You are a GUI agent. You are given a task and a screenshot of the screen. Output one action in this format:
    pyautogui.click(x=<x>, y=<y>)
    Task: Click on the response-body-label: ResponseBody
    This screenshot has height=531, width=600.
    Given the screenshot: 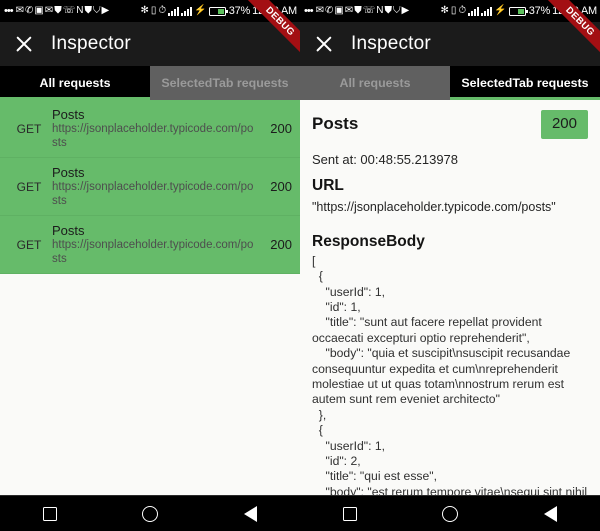 What is the action you would take?
    pyautogui.click(x=368, y=241)
    